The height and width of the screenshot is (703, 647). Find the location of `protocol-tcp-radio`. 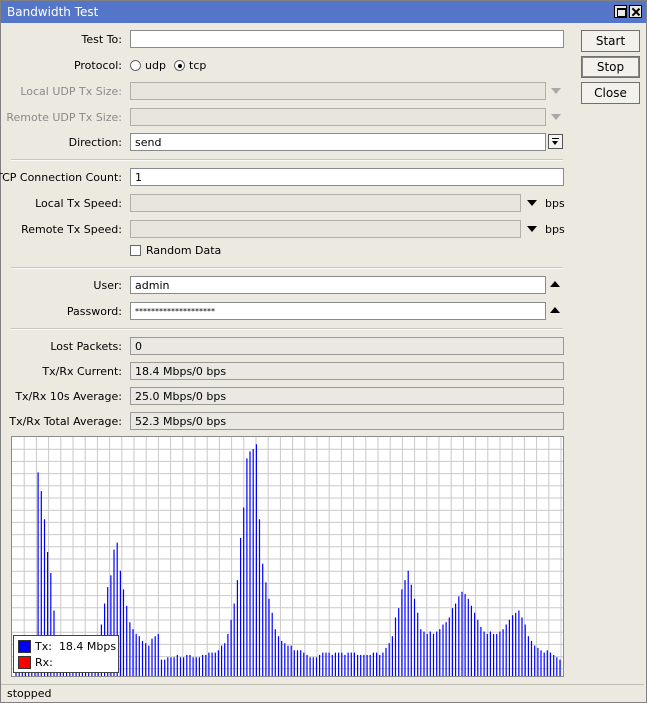

protocol-tcp-radio is located at coordinates (179, 65).